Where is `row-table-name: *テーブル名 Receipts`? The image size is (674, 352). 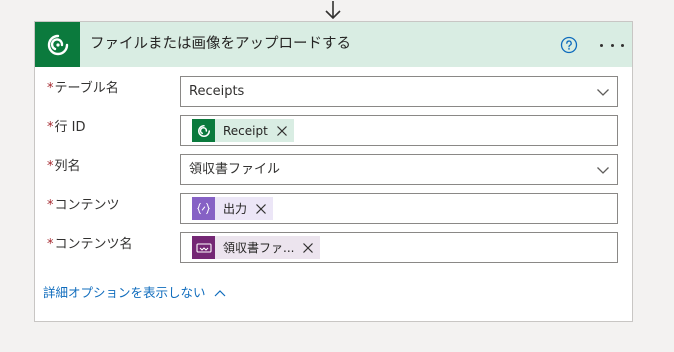
row-table-name: *テーブル名 Receipts is located at coordinates (333, 92).